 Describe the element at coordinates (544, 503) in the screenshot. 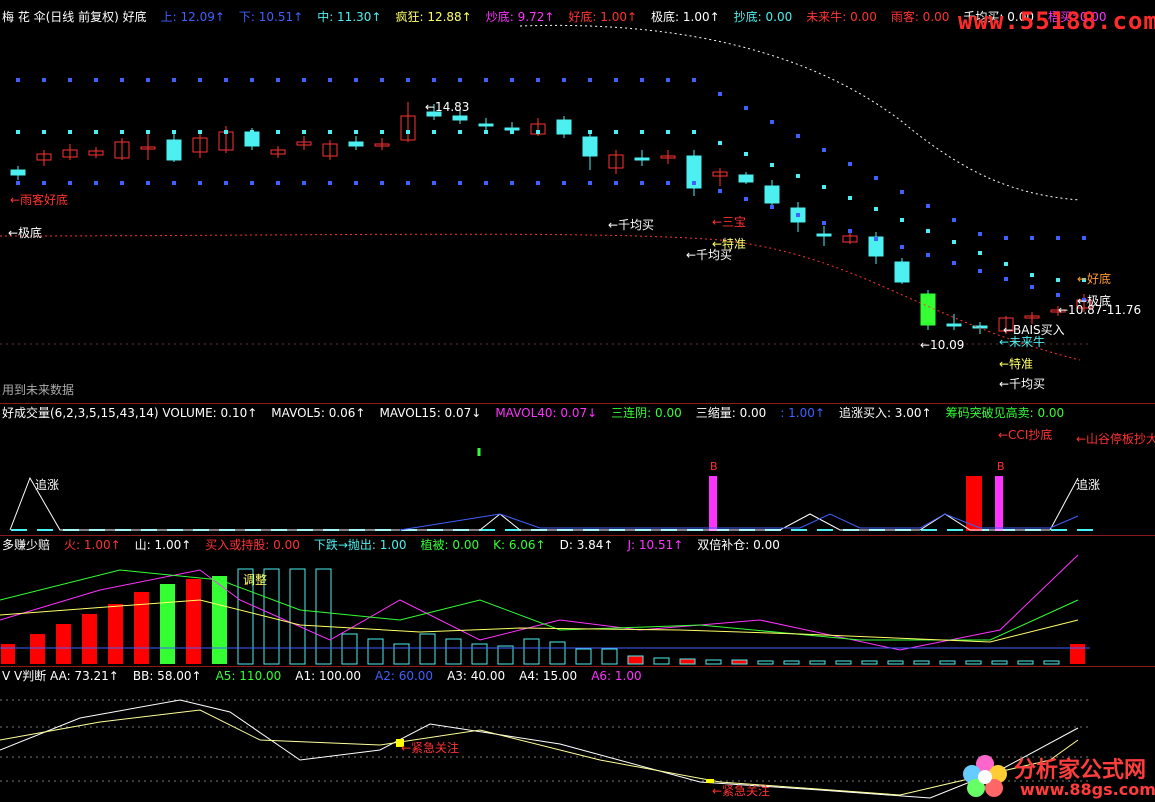

I see `zhuizhang-line` at that location.